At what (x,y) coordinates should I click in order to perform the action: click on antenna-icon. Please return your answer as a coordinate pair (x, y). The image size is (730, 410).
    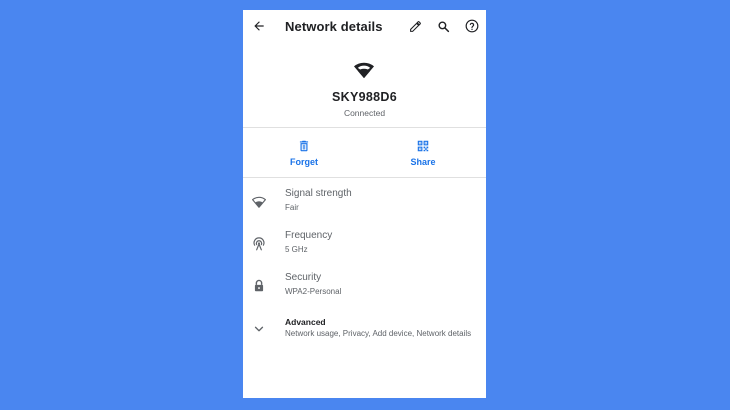
    Looking at the image, I should click on (259, 244).